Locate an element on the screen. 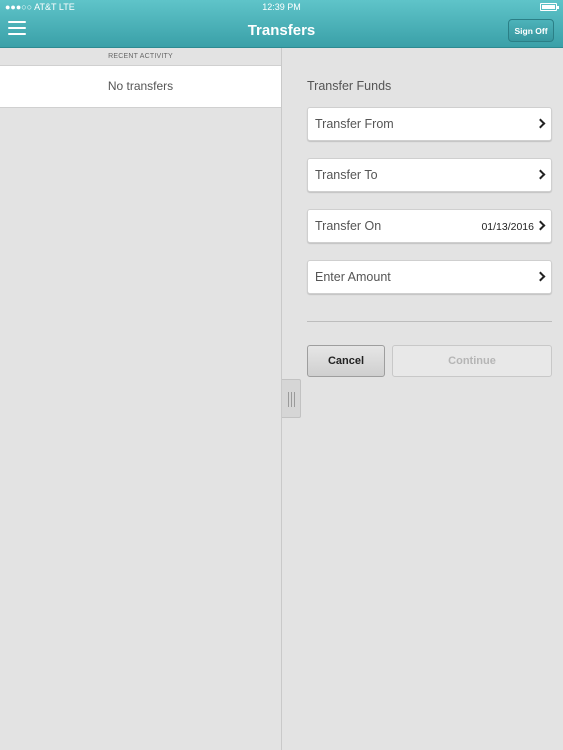 This screenshot has height=750, width=563. form-divider is located at coordinates (429, 321).